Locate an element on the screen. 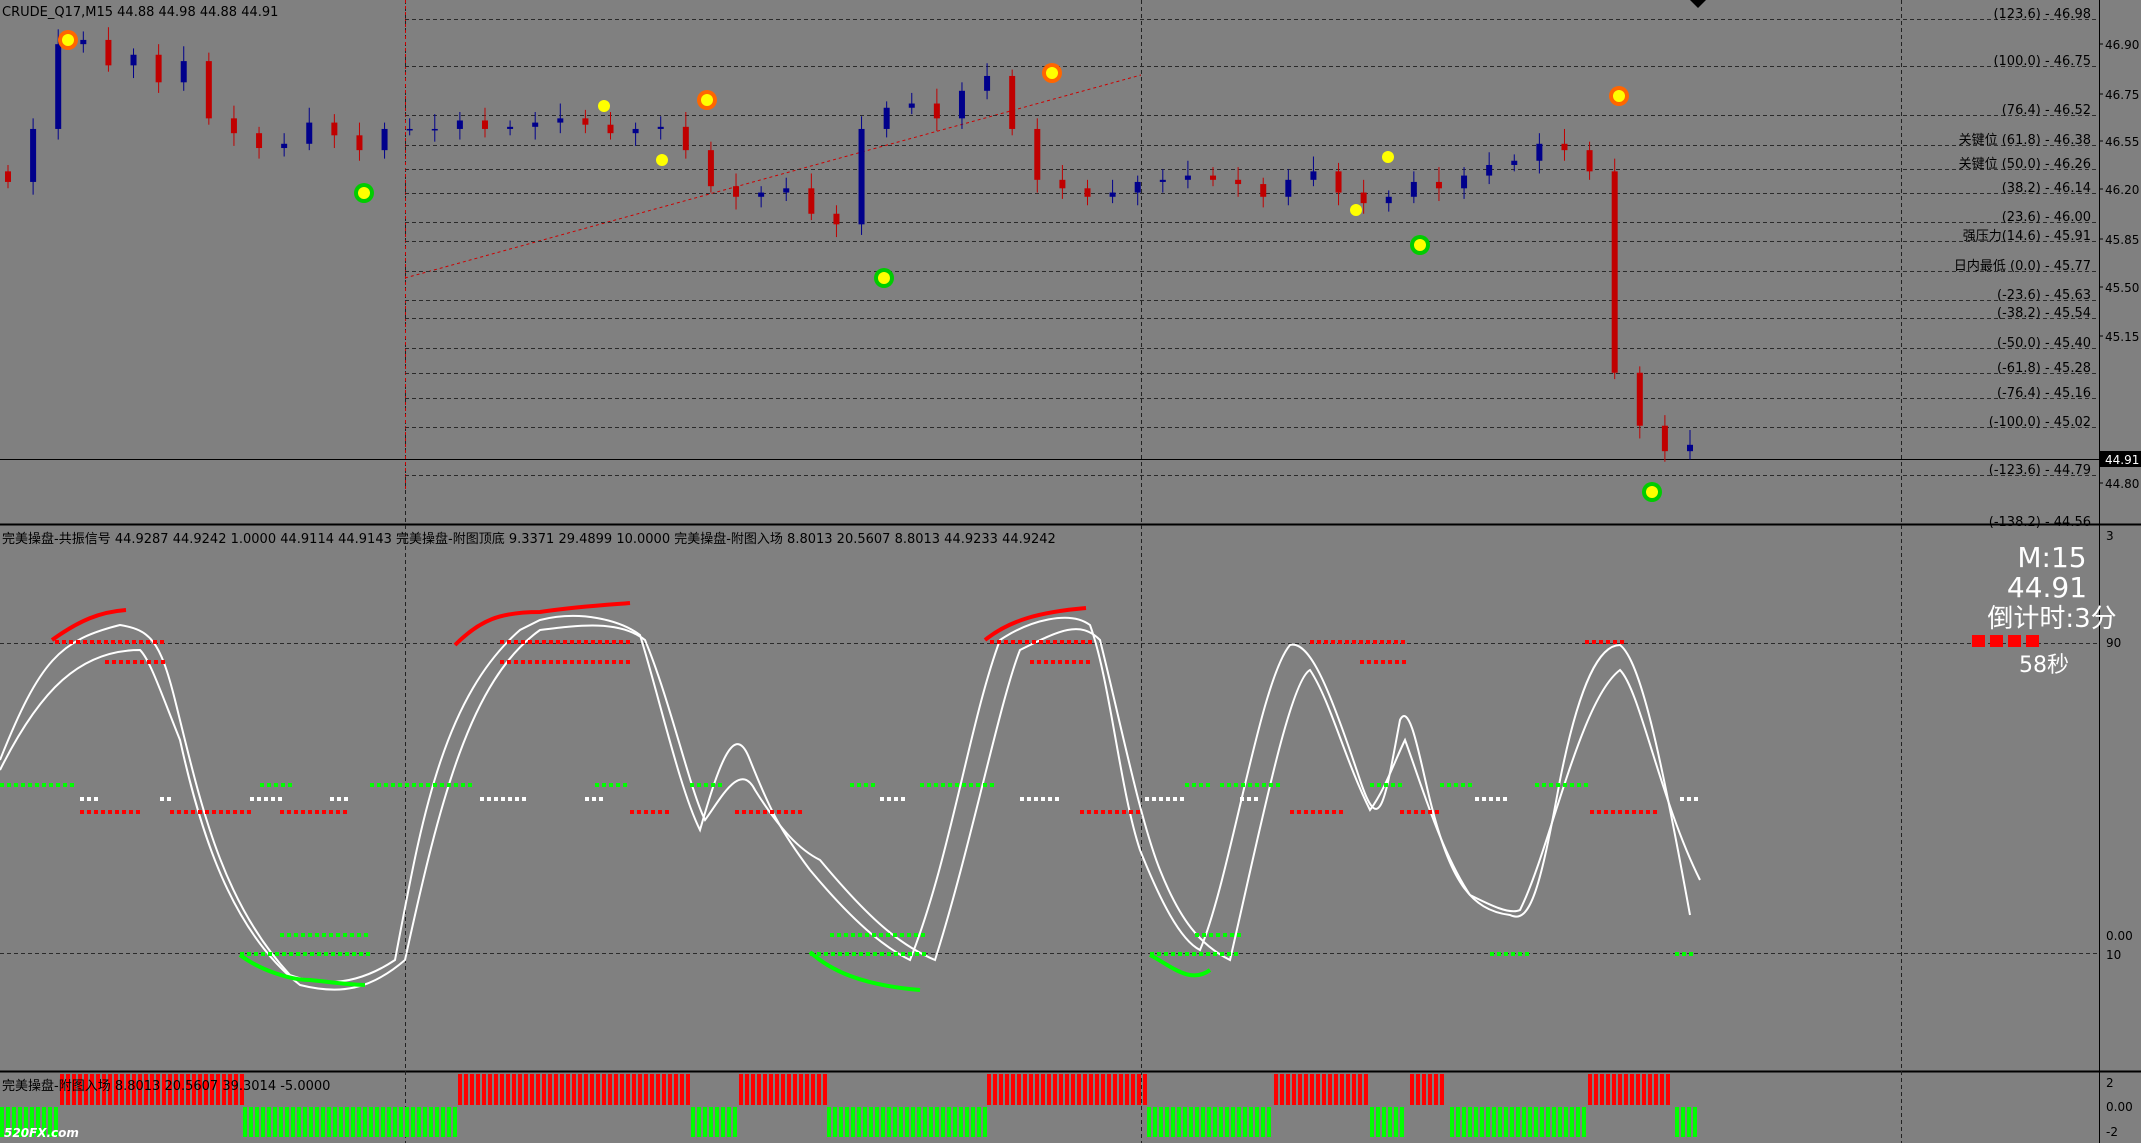 The width and height of the screenshot is (2141, 1143). price-tick-label: 46.90 is located at coordinates (2122, 45).